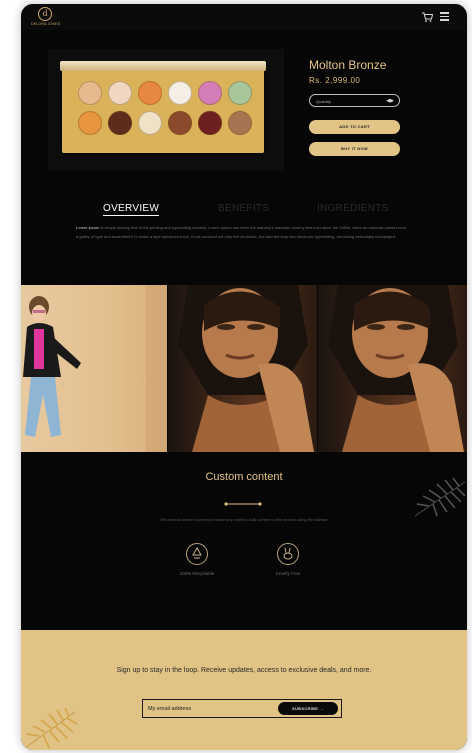 The height and width of the screenshot is (753, 472). Describe the element at coordinates (354, 100) in the screenshot. I see `quantity-select: Quantity ◀▶` at that location.